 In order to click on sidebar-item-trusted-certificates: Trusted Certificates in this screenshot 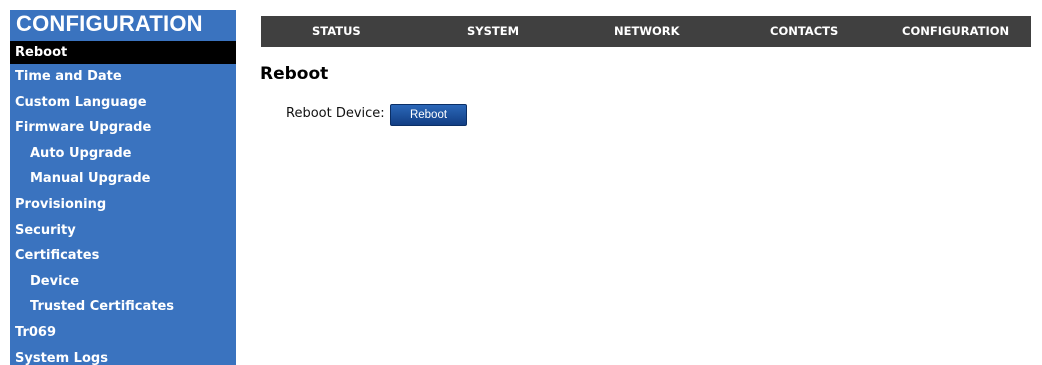, I will do `click(123, 307)`.